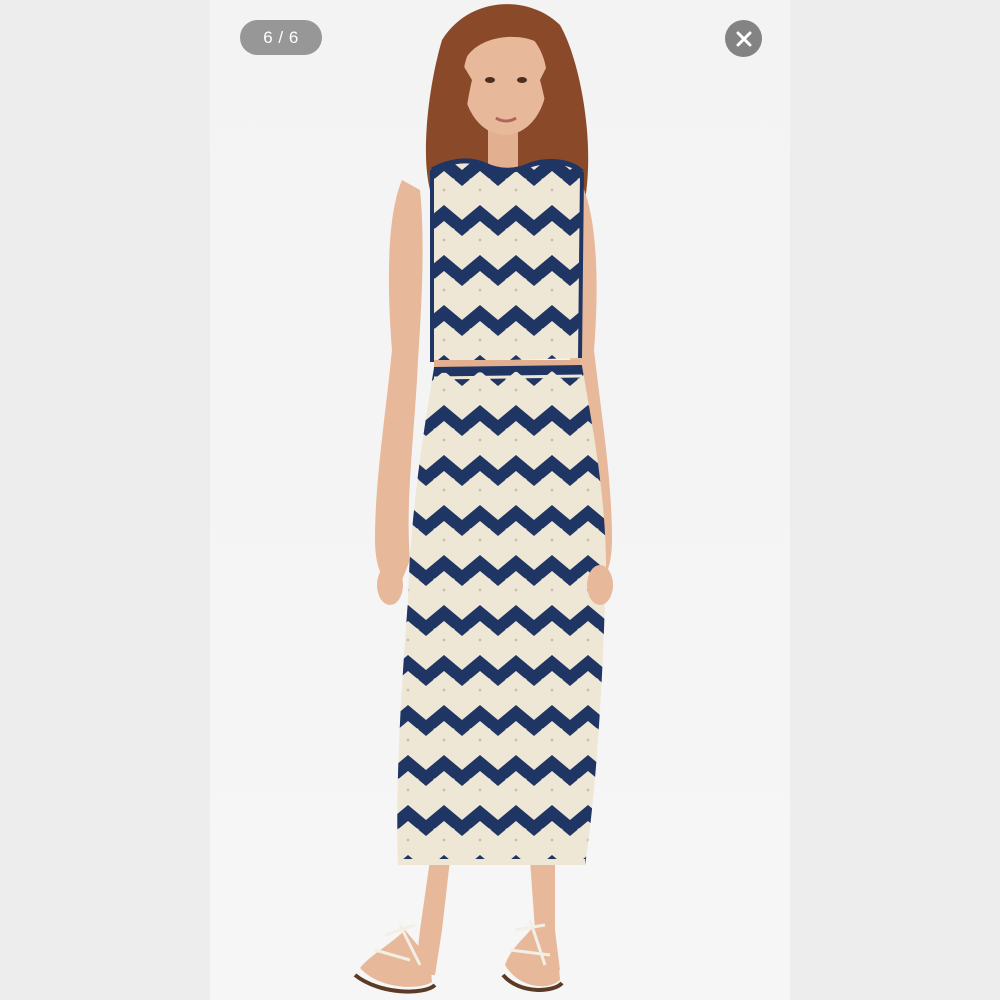 This screenshot has width=1000, height=1000. Describe the element at coordinates (501, 615) in the screenshot. I see `maxi-skirt` at that location.